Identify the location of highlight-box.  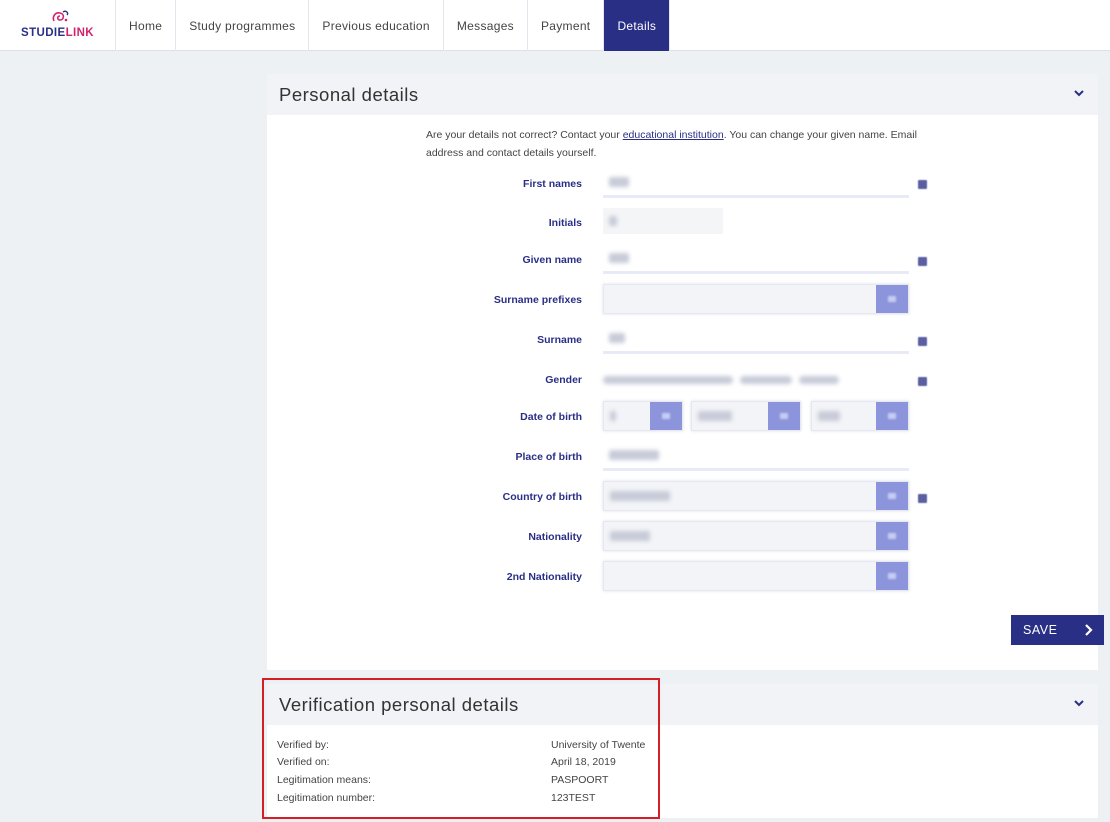
(461, 748).